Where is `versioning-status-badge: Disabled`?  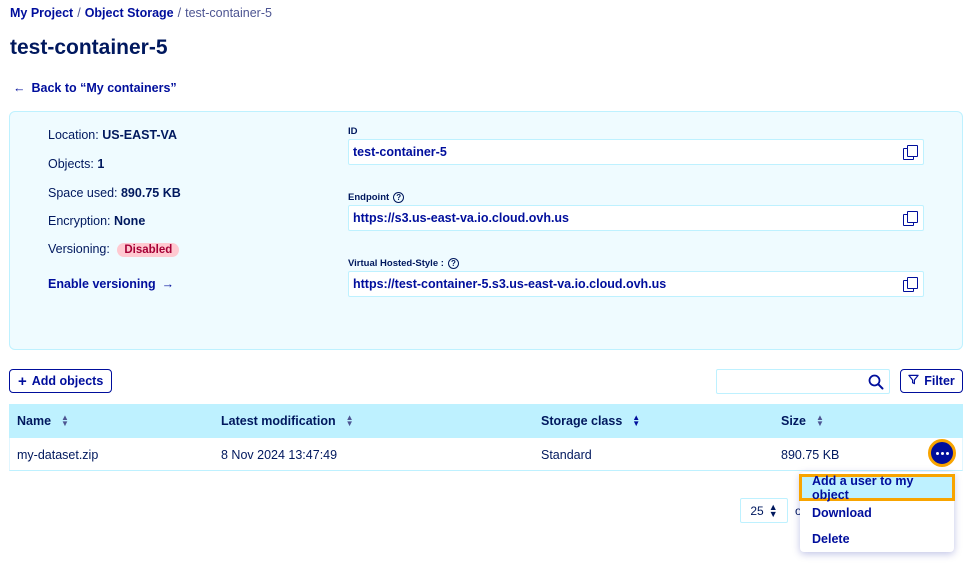
versioning-status-badge: Disabled is located at coordinates (148, 250).